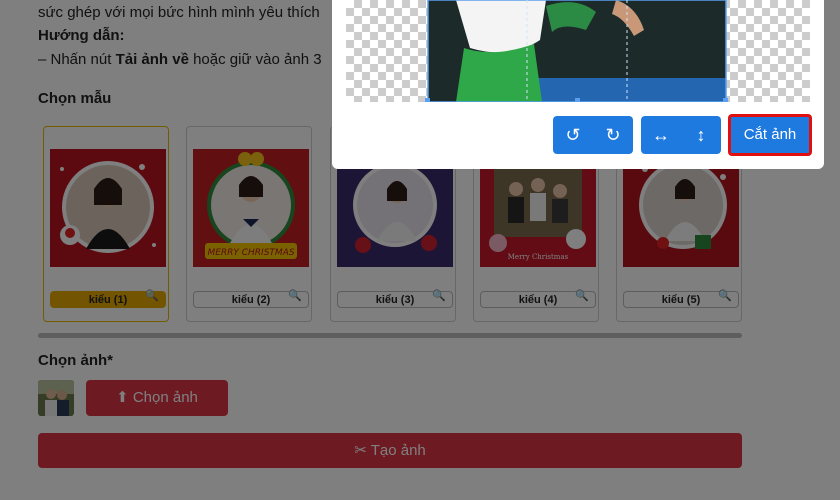 The height and width of the screenshot is (500, 840). I want to click on flip-vertical-icon: ↕, so click(701, 135).